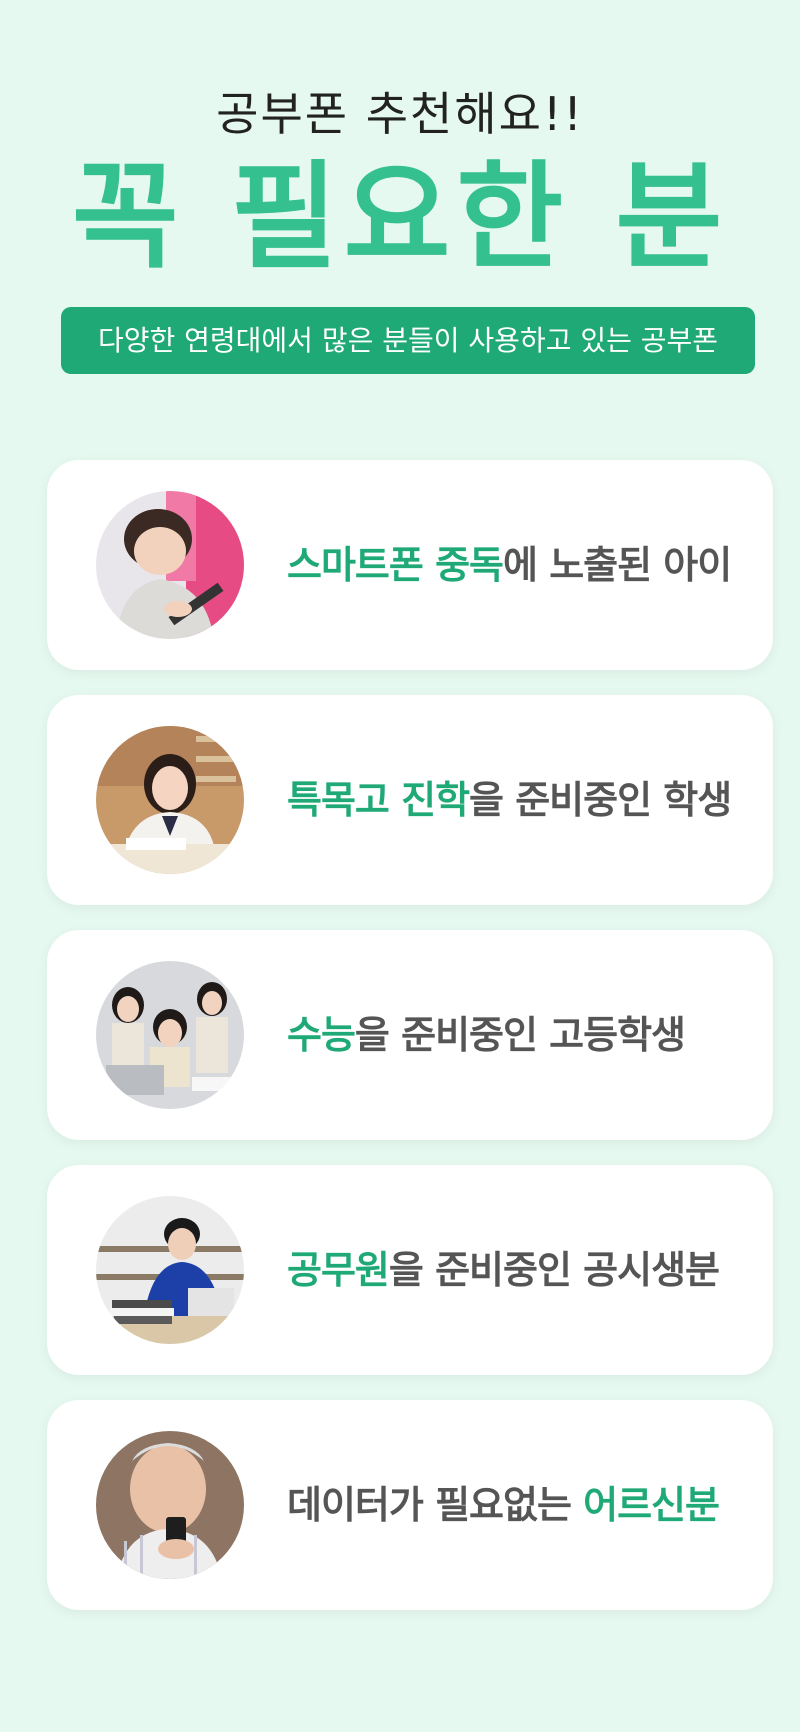 Image resolution: width=800 pixels, height=1732 pixels. What do you see at coordinates (554, 1270) in the screenshot?
I see `card-rest: 을 준비중인 공시생분` at bounding box center [554, 1270].